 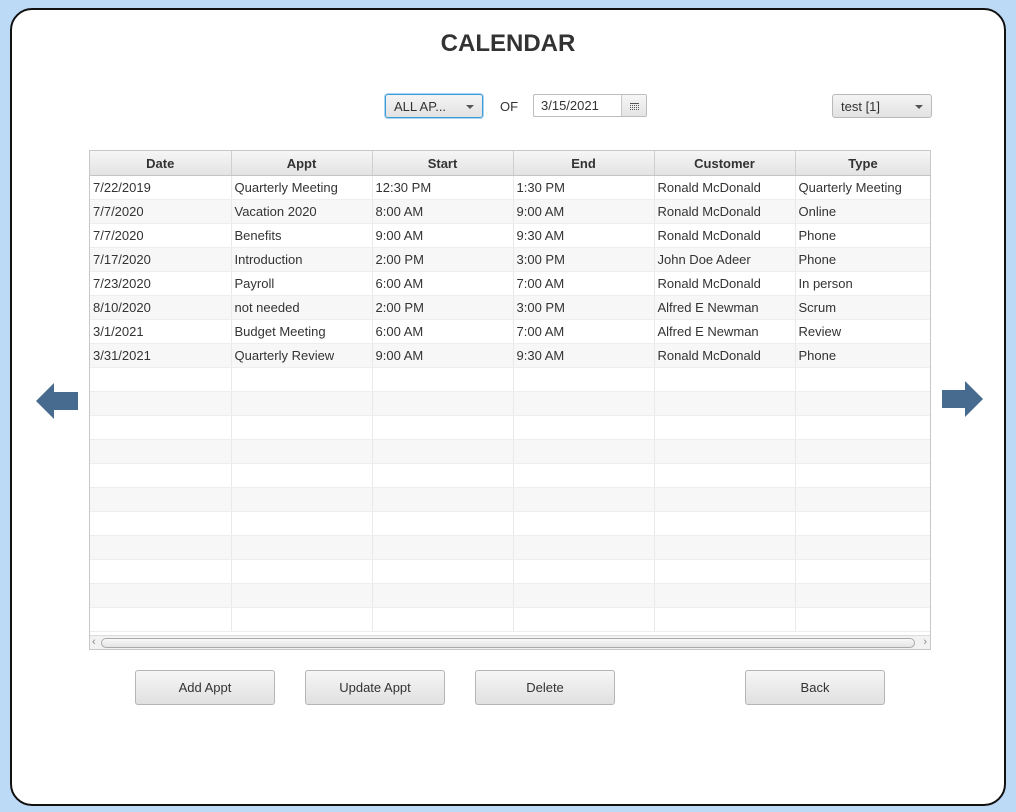 What do you see at coordinates (861, 106) in the screenshot?
I see `user-select-value: test [1]` at bounding box center [861, 106].